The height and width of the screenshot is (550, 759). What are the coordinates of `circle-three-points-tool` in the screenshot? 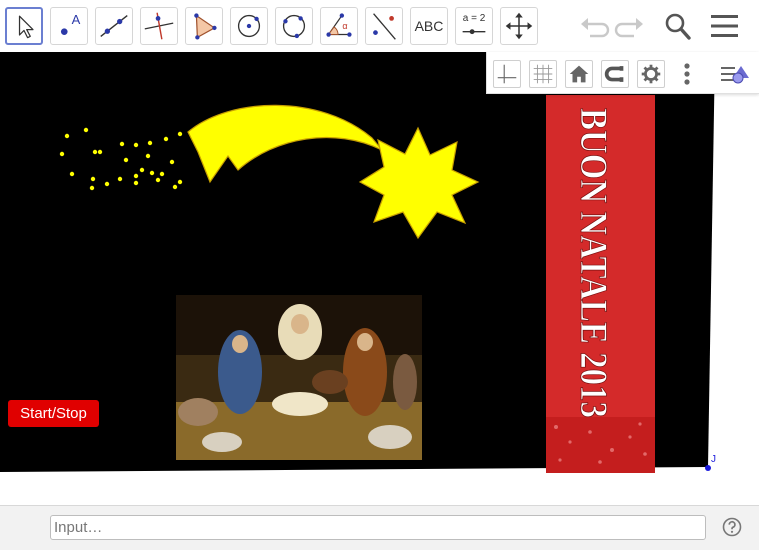 It's located at (294, 26).